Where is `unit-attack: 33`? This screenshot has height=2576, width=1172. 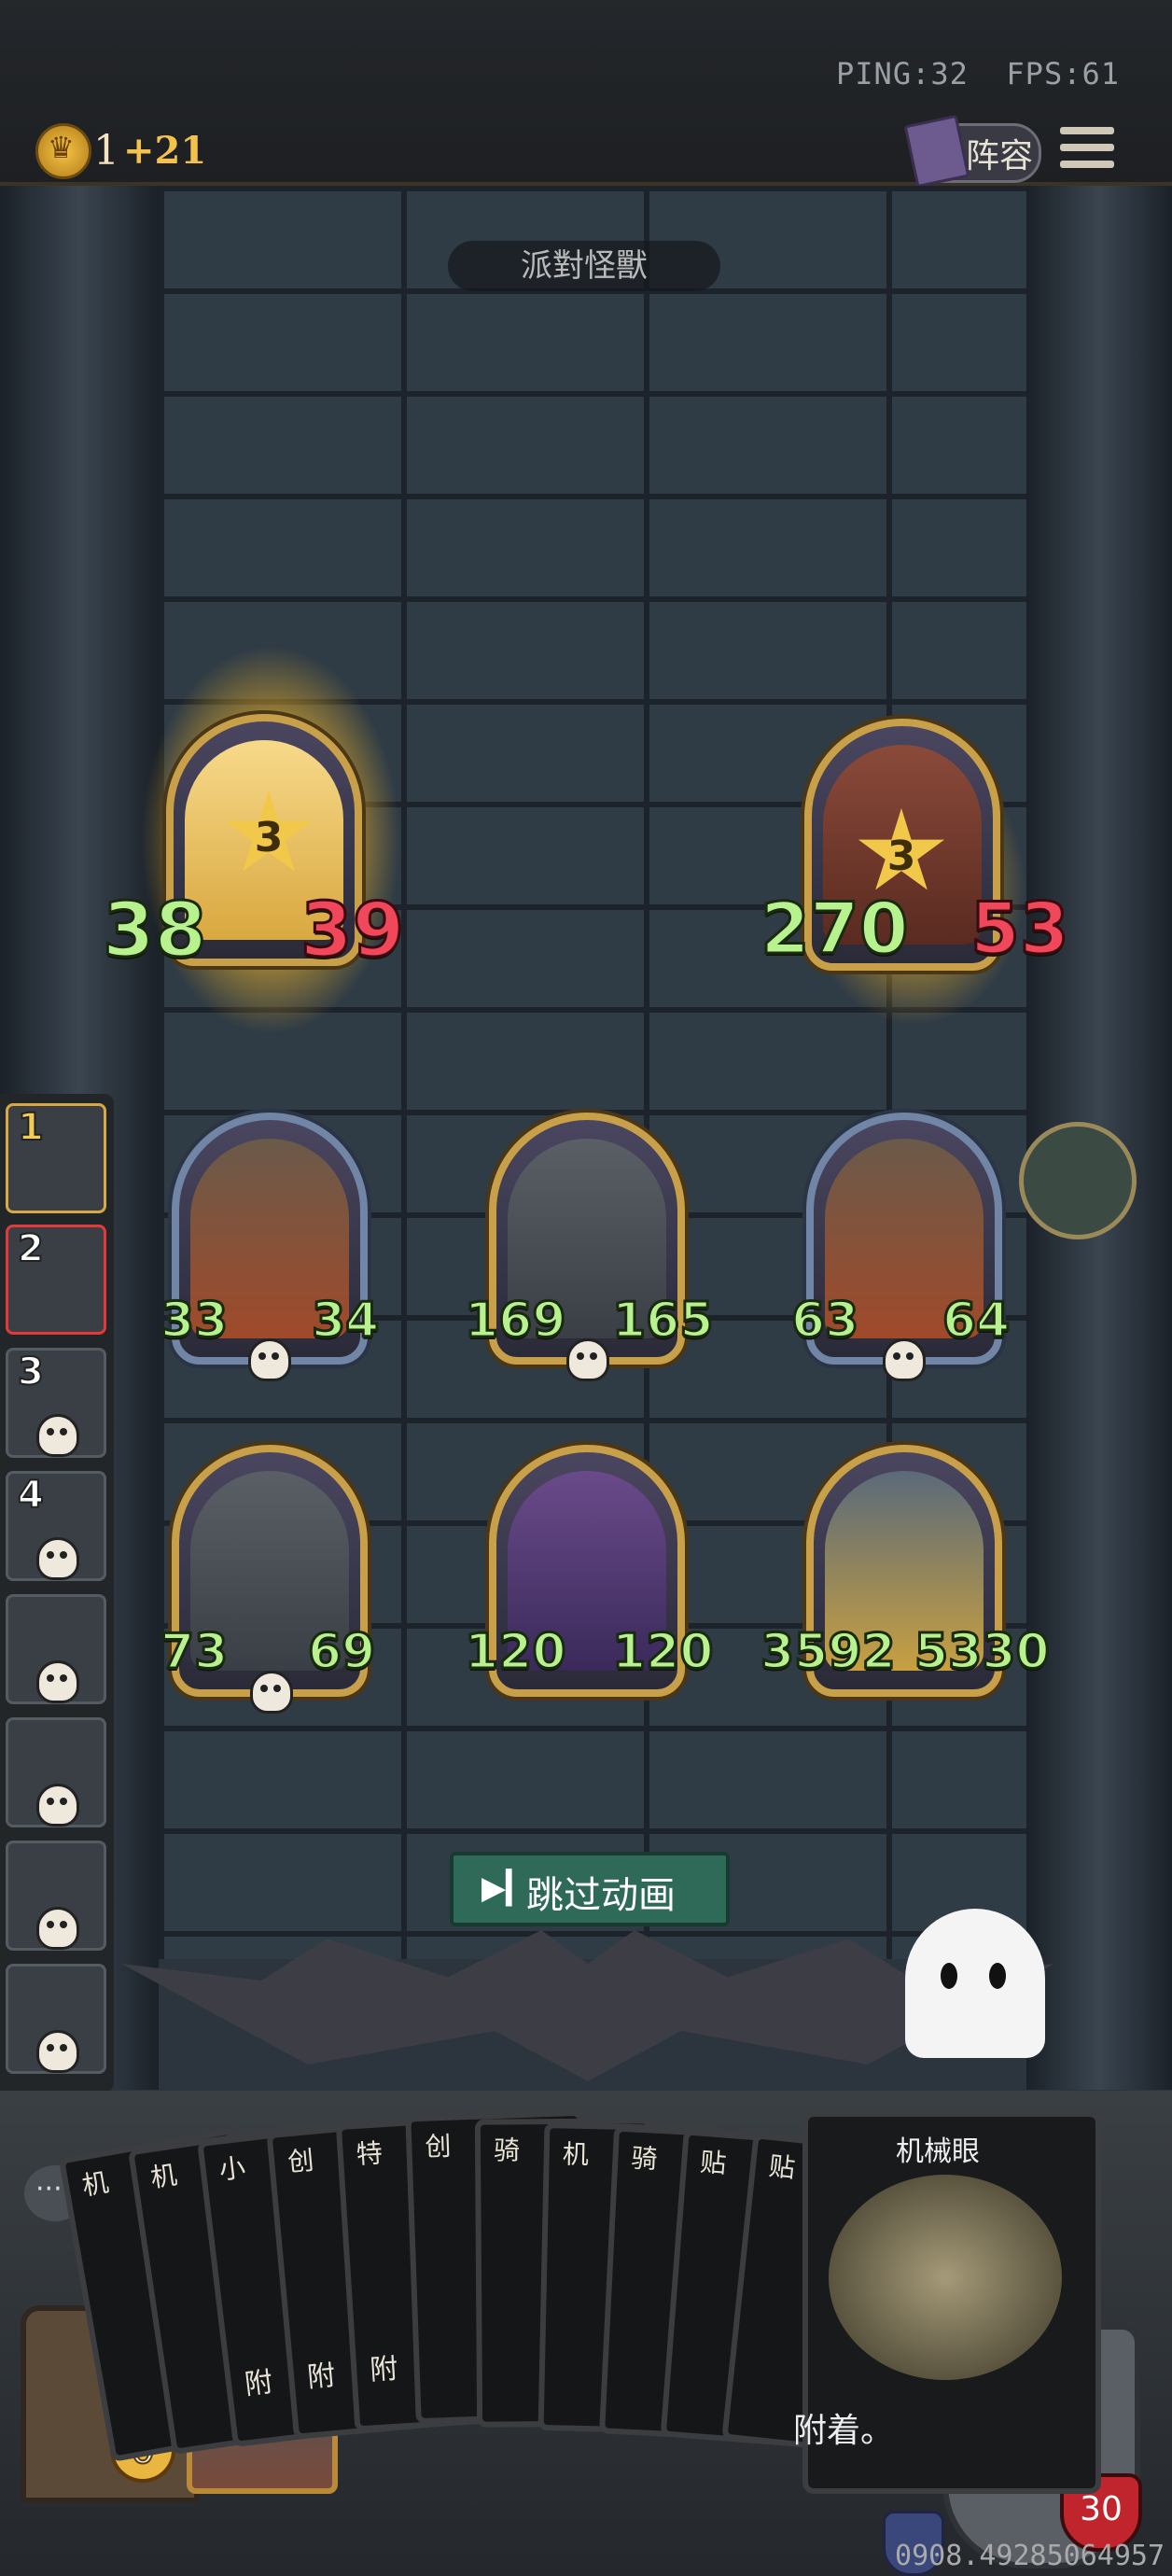
unit-attack: 33 is located at coordinates (194, 1321).